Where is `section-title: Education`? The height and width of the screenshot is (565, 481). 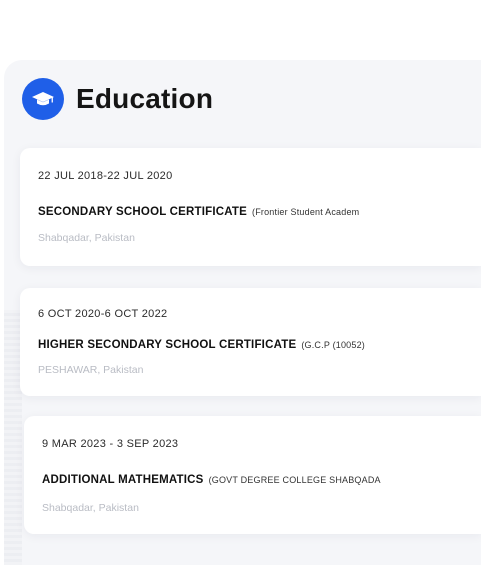 section-title: Education is located at coordinates (145, 98).